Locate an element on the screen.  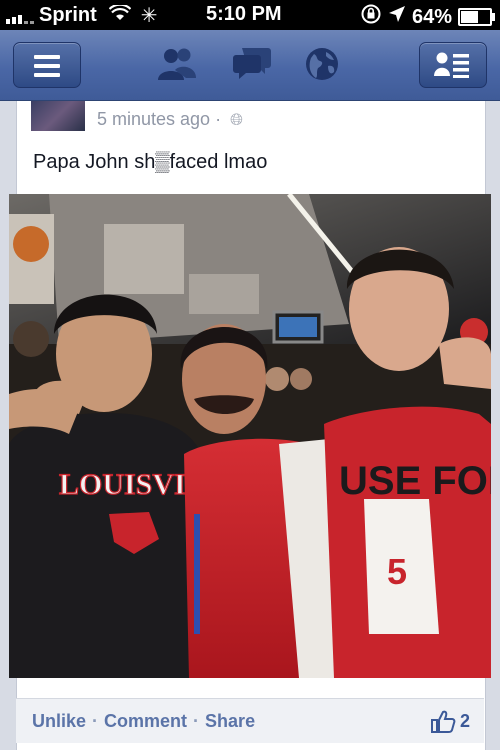
location-arrow-icon is located at coordinates (397, 17).